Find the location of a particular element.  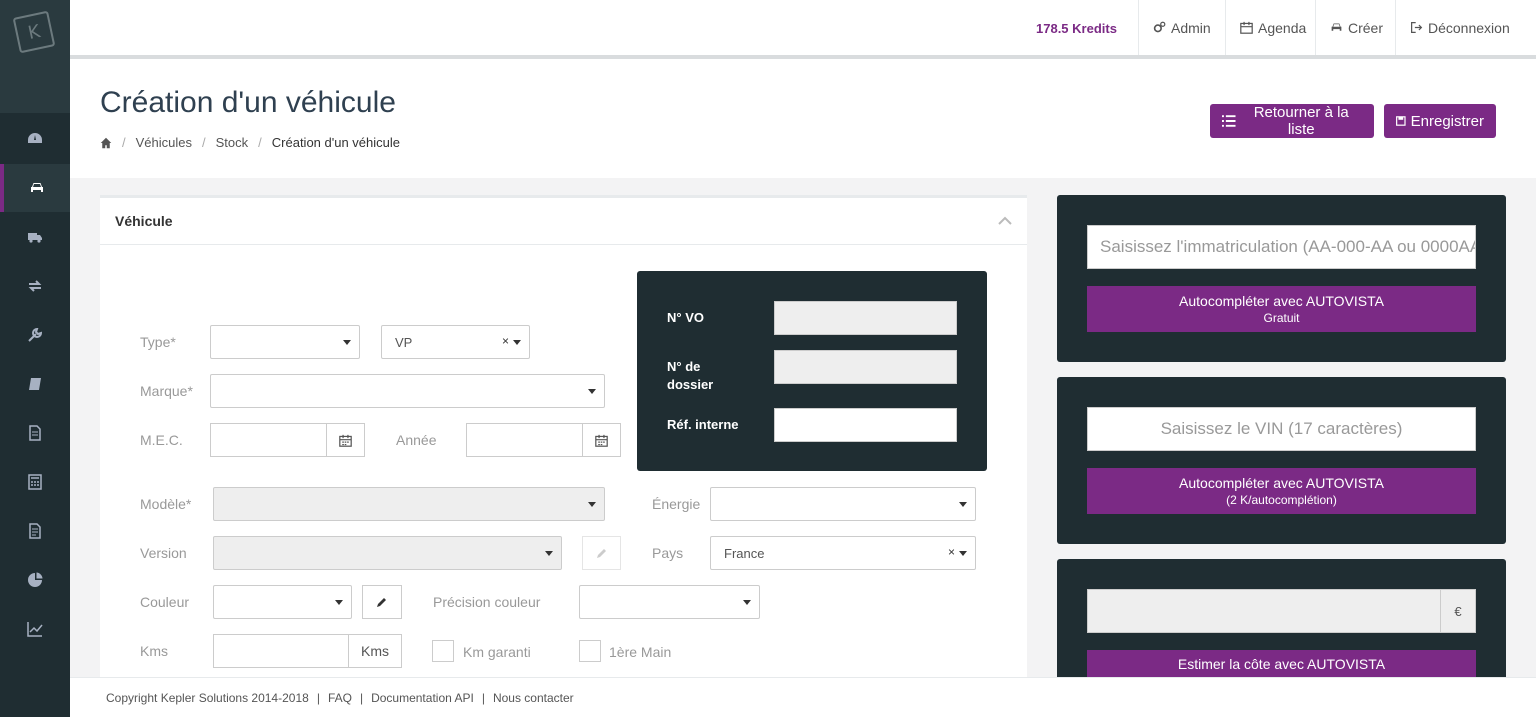

pencil-icon is located at coordinates (381, 602).